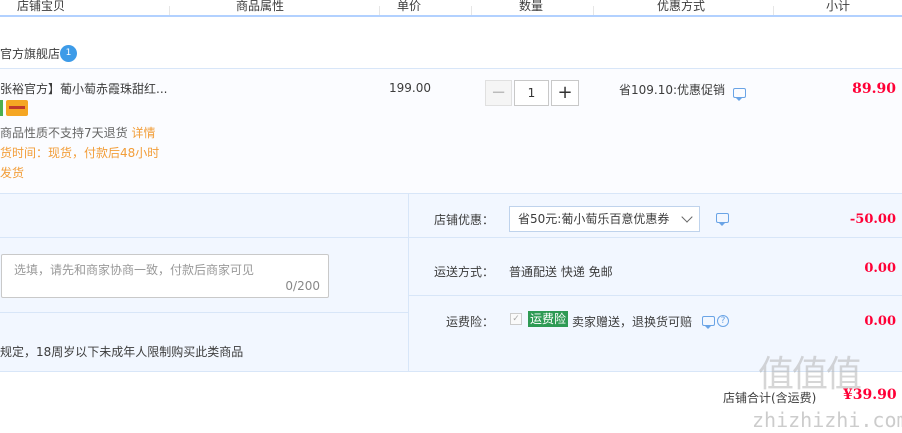 Image resolution: width=902 pixels, height=433 pixels. Describe the element at coordinates (838, 6) in the screenshot. I see `col-subtotal: 小计` at that location.